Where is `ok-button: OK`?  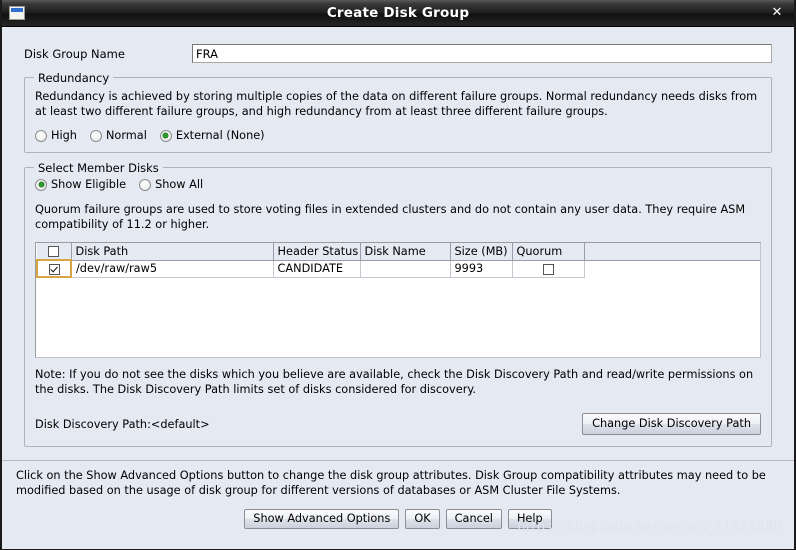 ok-button: OK is located at coordinates (422, 519).